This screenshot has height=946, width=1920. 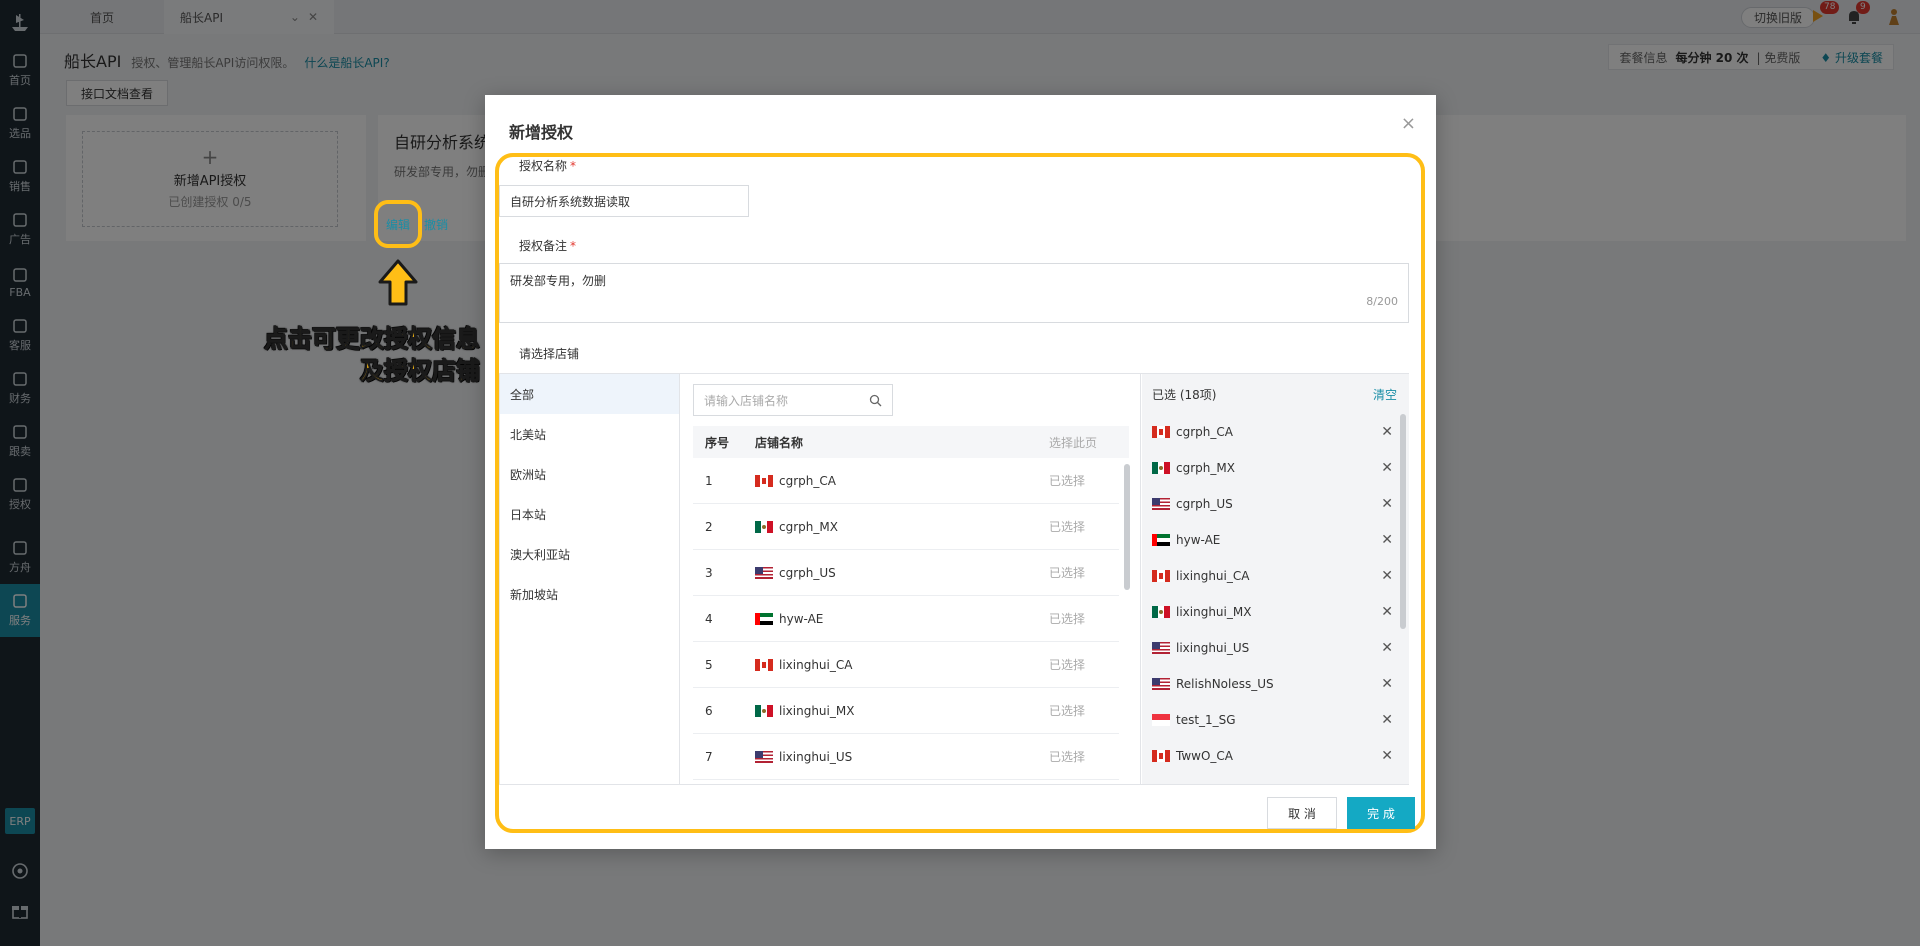 I want to click on edit-link: 编辑, so click(x=398, y=224).